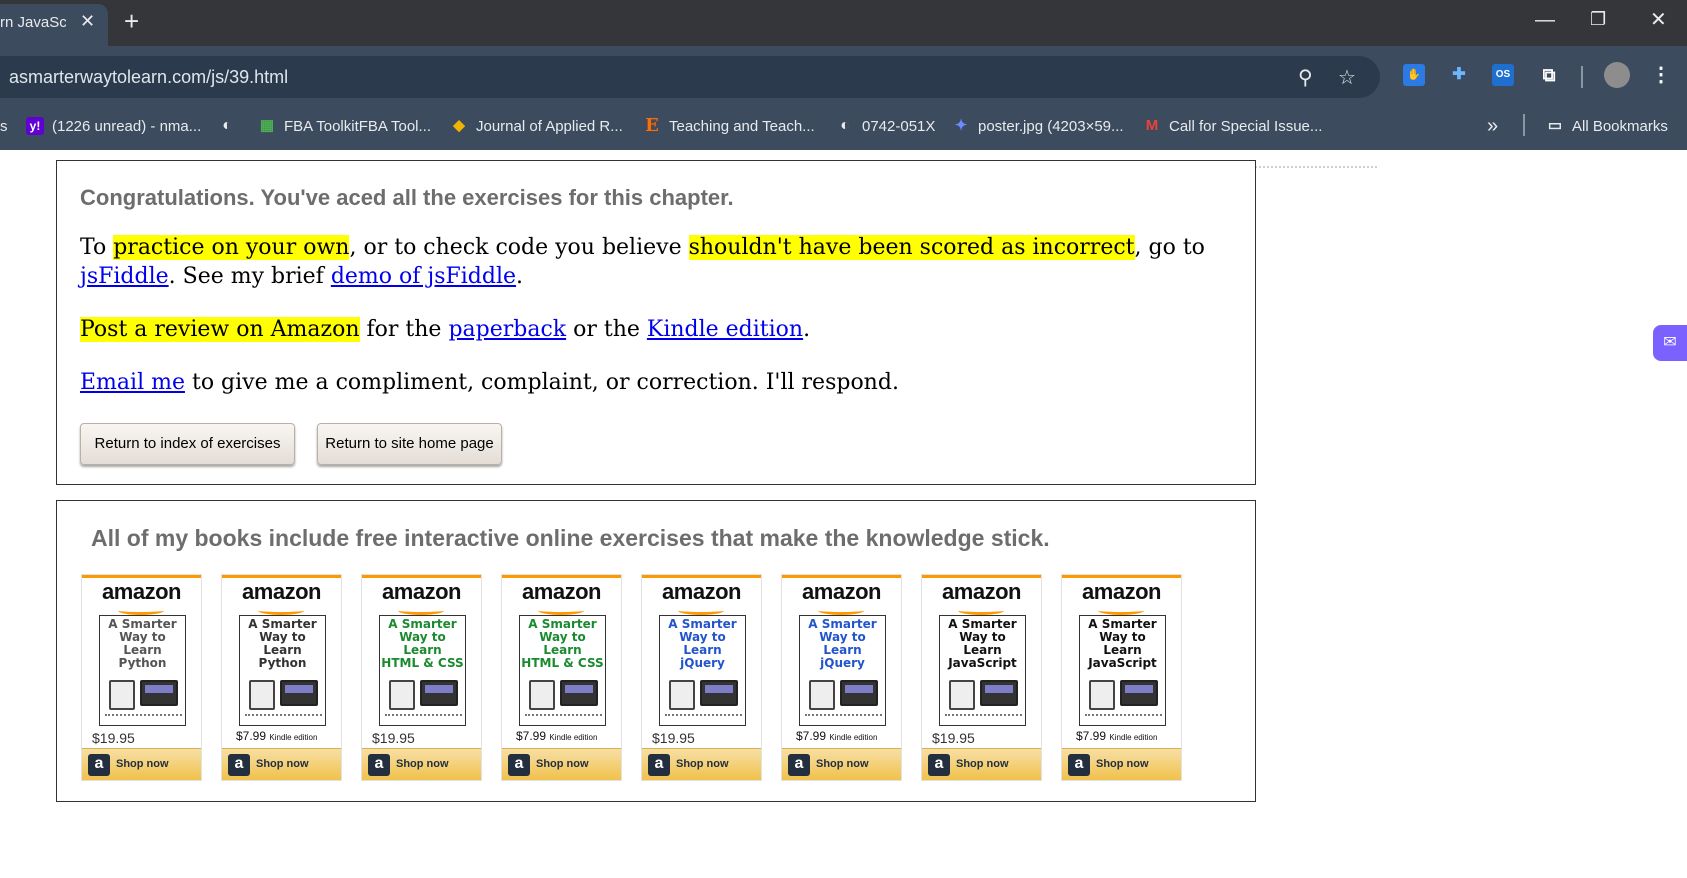 This screenshot has height=878, width=1687. Describe the element at coordinates (1459, 75) in the screenshot. I see `extension-puzzle-cross-icon: ✚` at that location.